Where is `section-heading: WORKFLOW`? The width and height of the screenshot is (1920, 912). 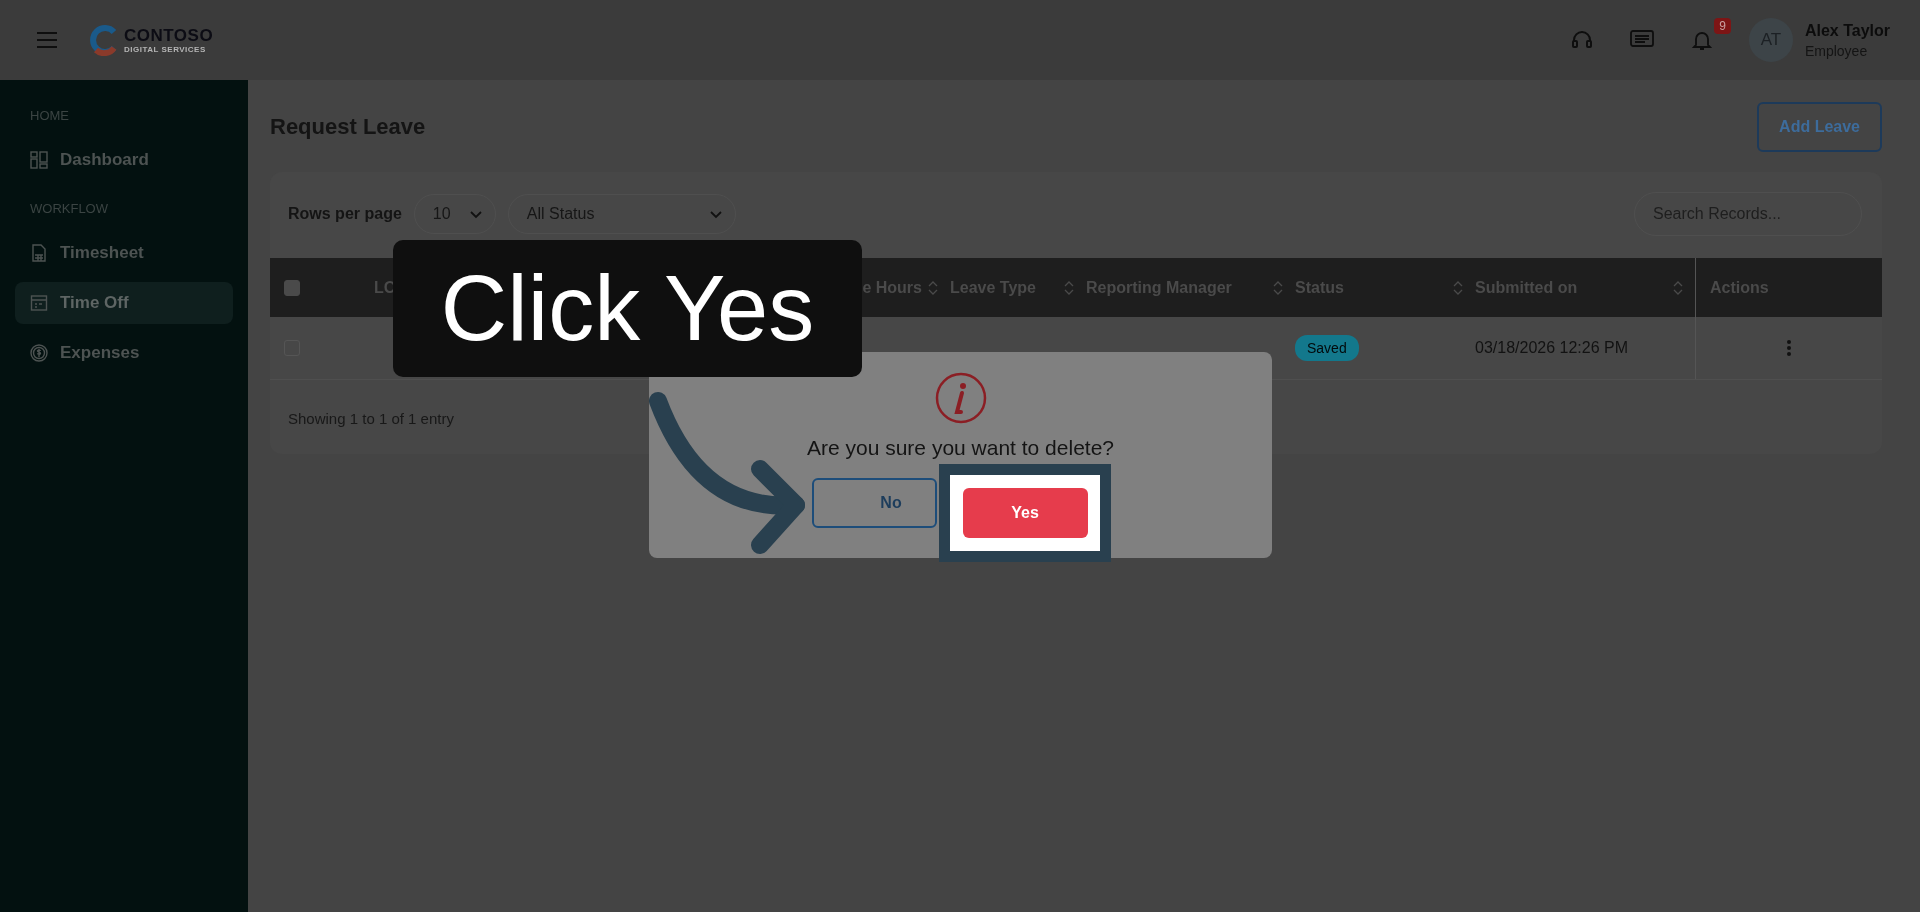 section-heading: WORKFLOW is located at coordinates (69, 208).